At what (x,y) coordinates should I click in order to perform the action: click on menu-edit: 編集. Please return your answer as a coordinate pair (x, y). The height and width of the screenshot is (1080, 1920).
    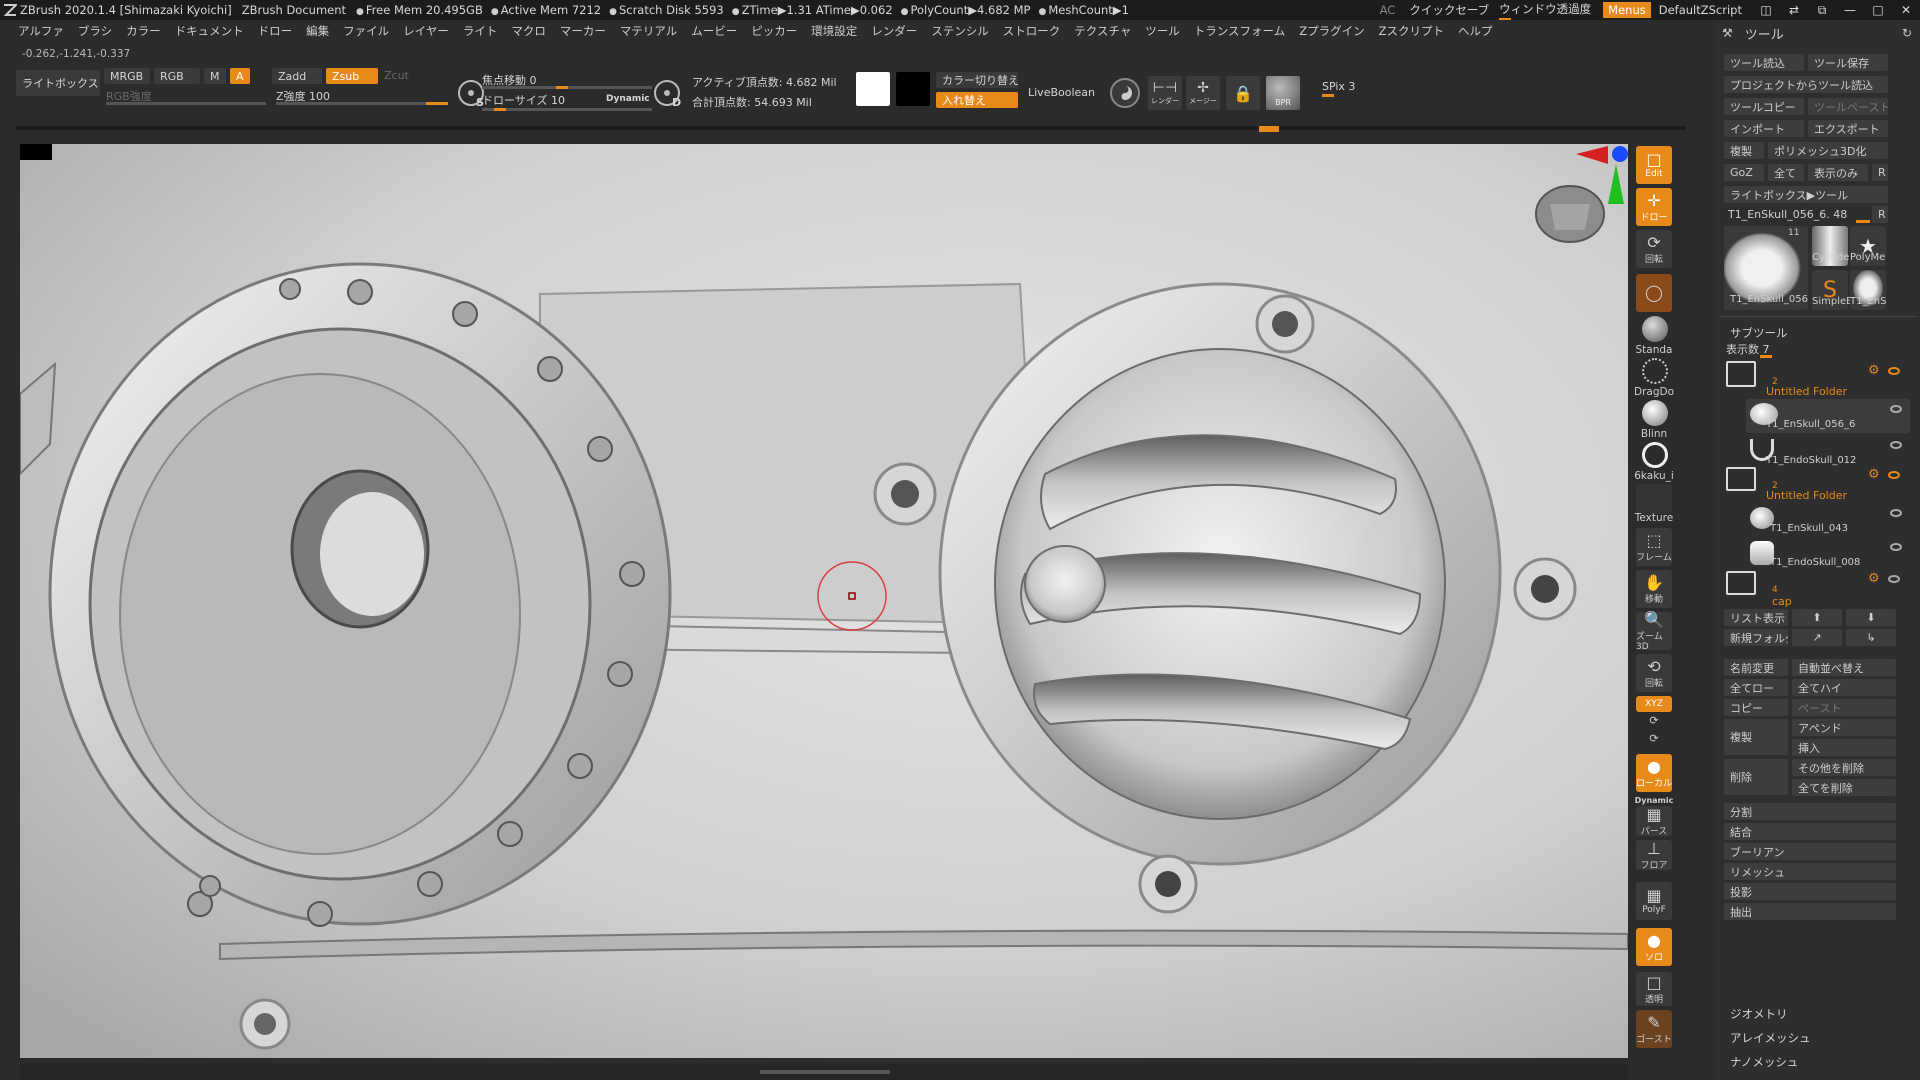
    Looking at the image, I should click on (317, 31).